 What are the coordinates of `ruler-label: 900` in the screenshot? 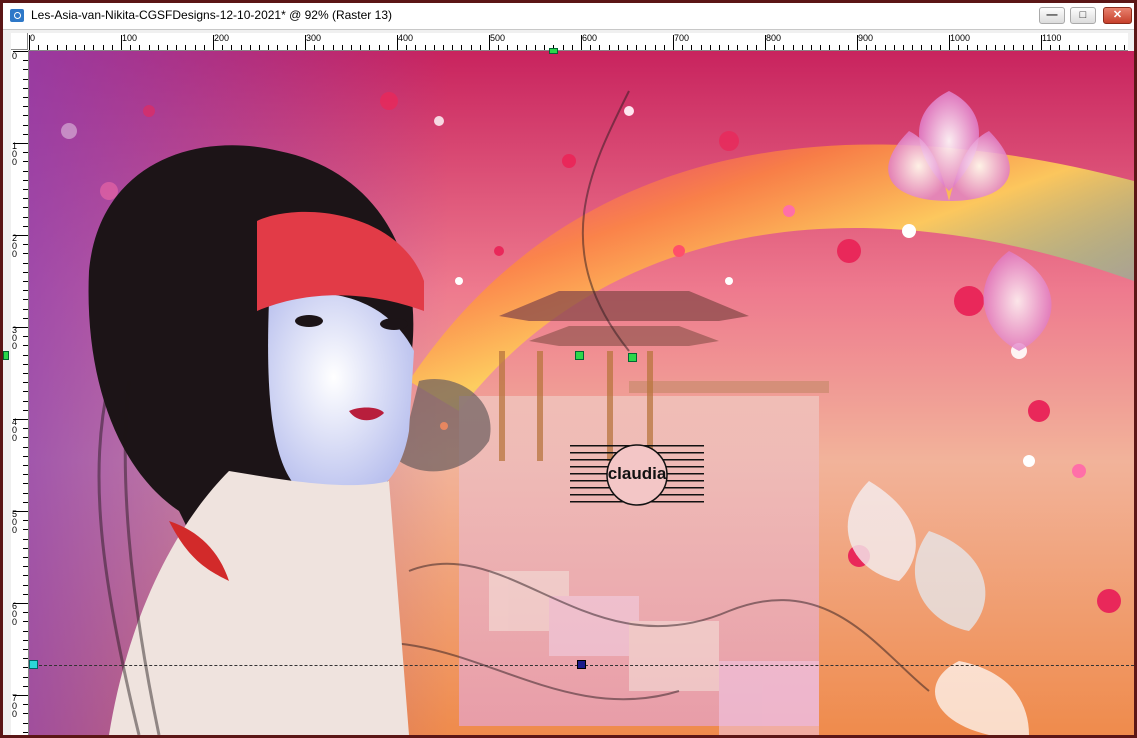 It's located at (866, 38).